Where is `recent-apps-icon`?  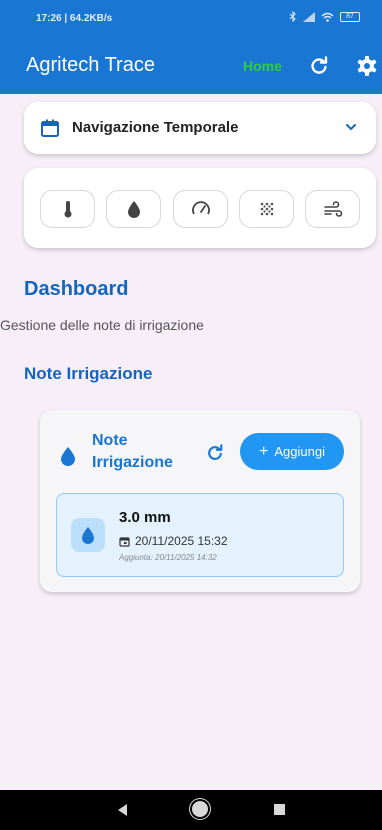
recent-apps-icon is located at coordinates (279, 809).